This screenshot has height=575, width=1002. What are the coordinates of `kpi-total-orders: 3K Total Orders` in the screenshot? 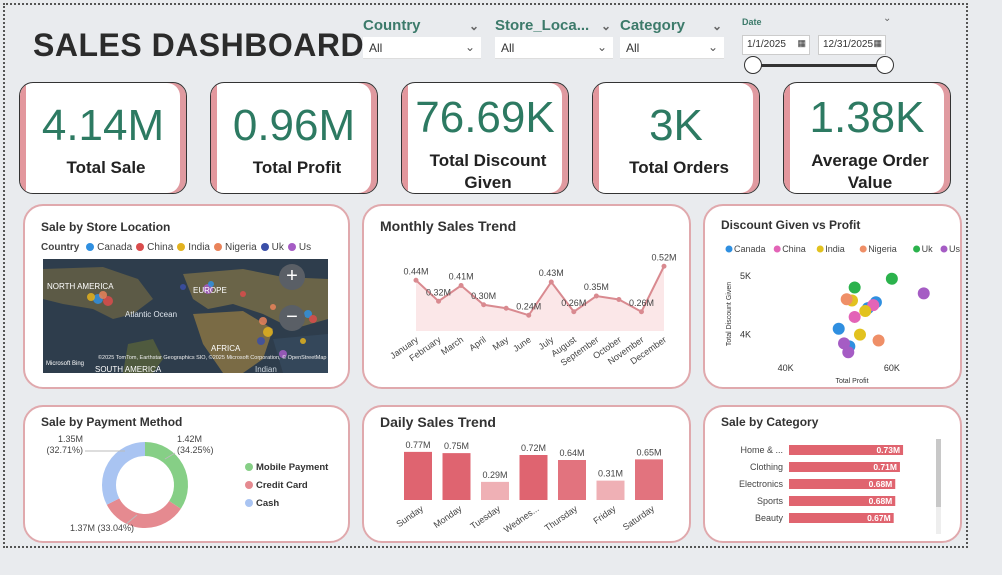 It's located at (676, 138).